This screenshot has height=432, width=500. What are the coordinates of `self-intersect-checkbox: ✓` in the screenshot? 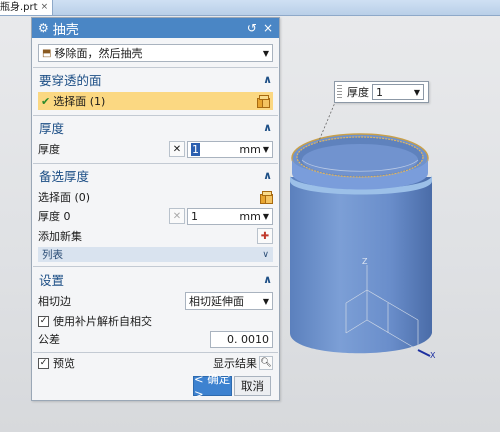 It's located at (43, 321).